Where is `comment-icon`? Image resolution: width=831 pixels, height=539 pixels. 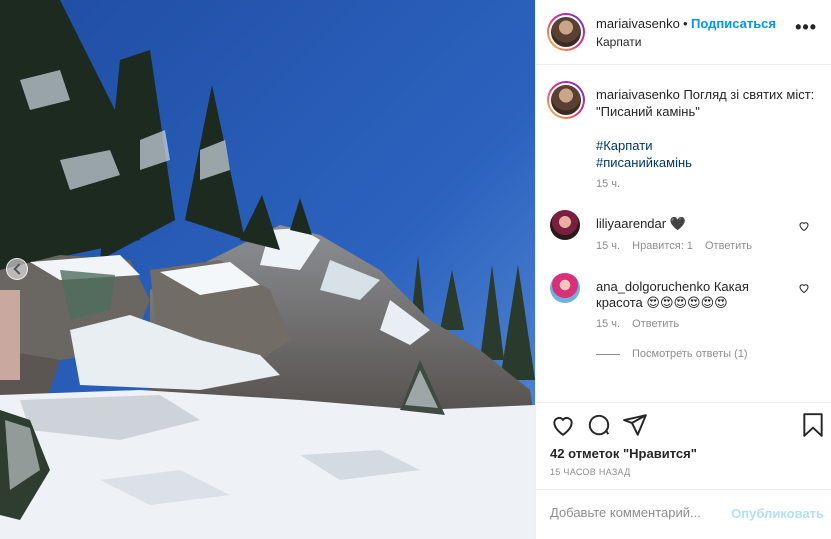 comment-icon is located at coordinates (599, 425).